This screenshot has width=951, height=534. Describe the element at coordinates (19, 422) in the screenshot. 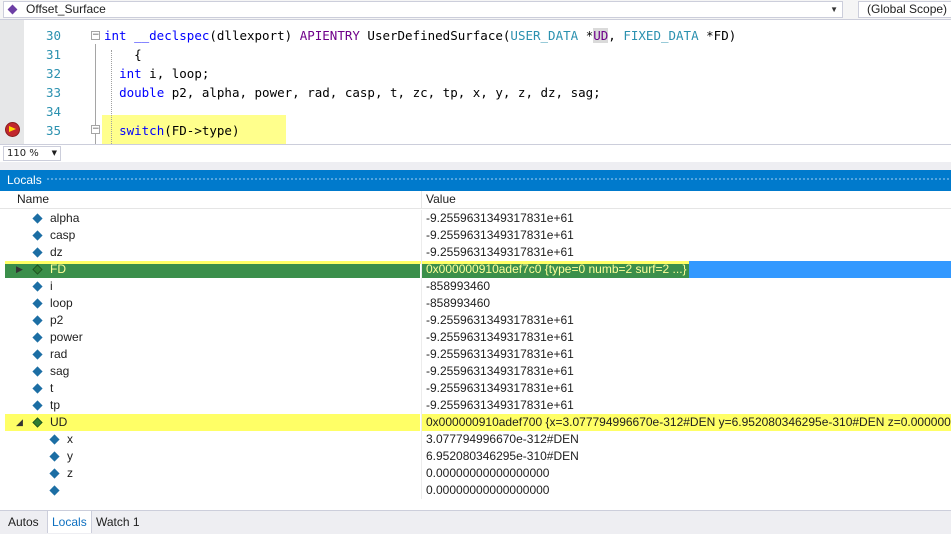

I see `collapse-arrow-icon: ◢` at that location.